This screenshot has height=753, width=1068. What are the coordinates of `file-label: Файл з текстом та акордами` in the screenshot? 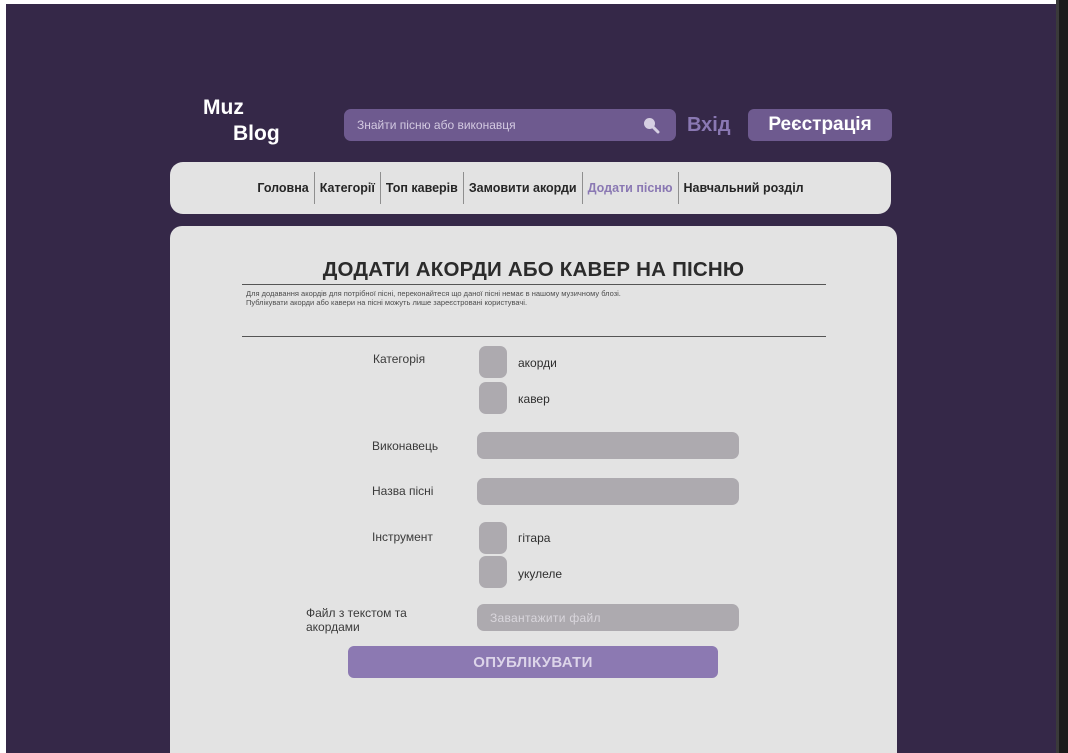 It's located at (356, 620).